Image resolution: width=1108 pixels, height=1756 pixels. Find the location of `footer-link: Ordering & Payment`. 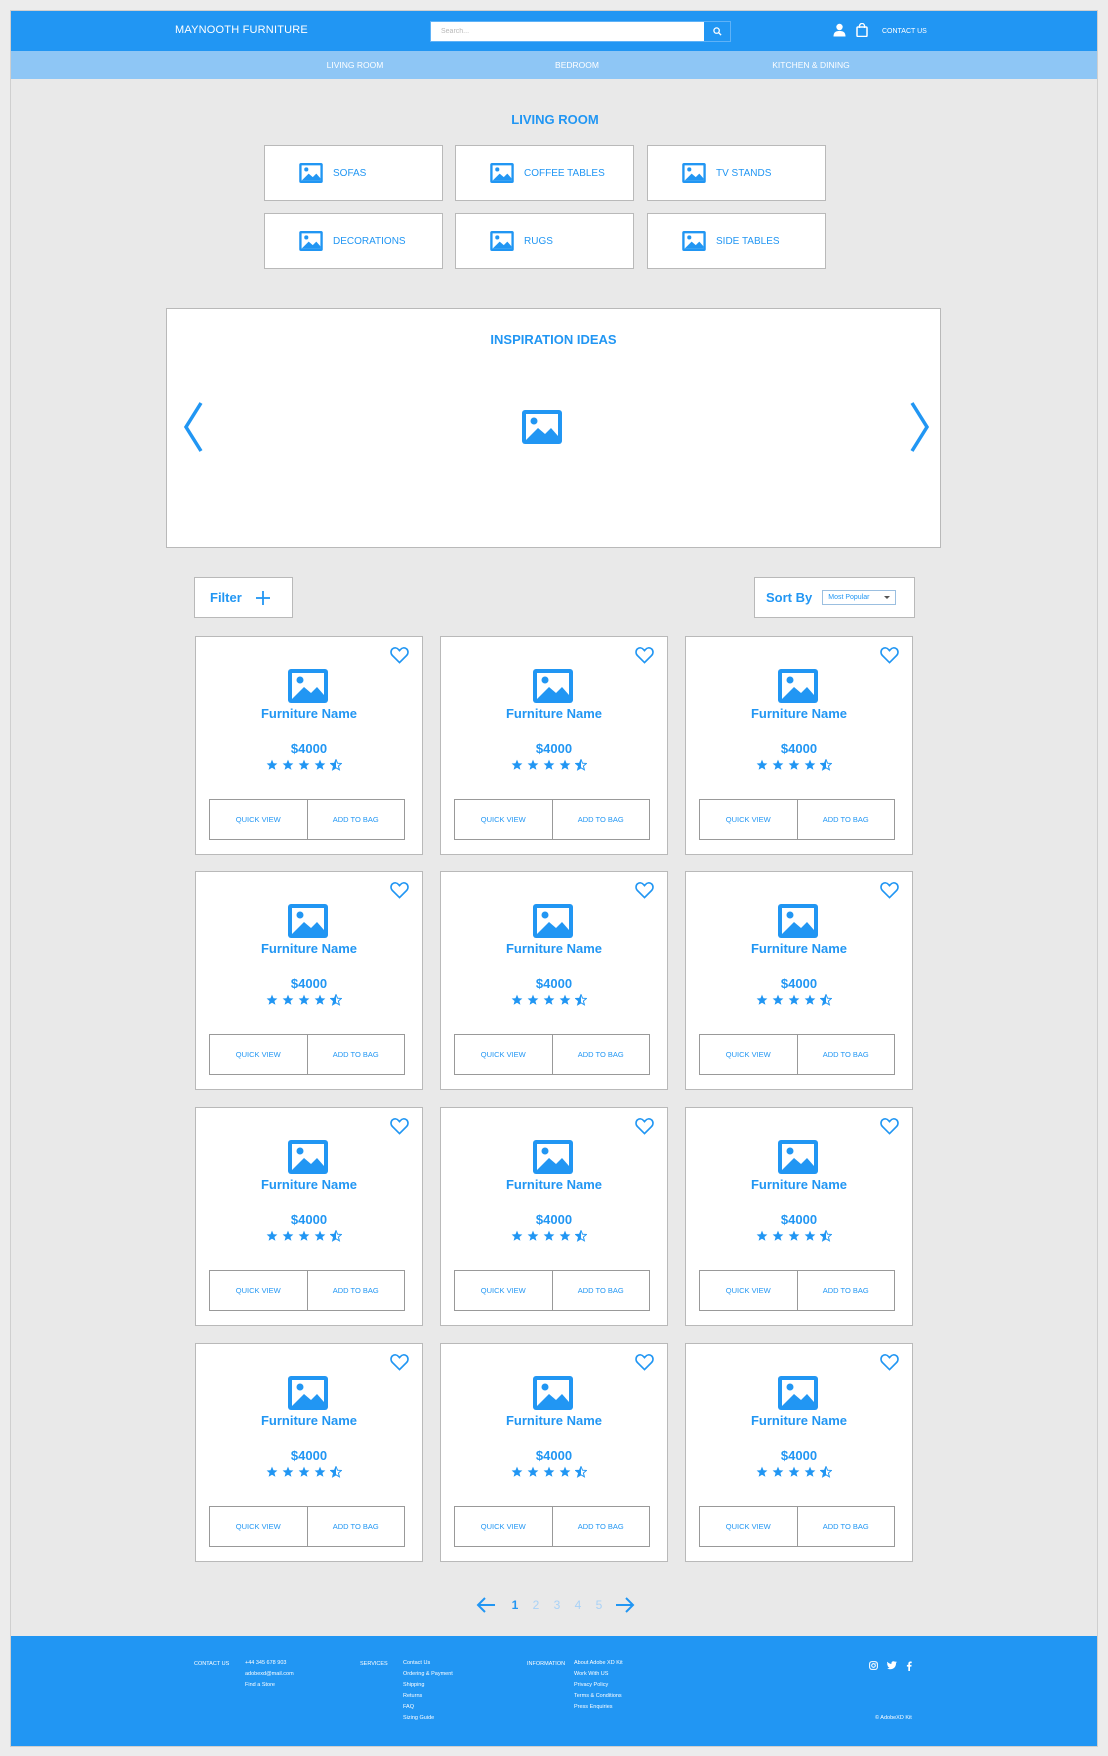

footer-link: Ordering & Payment is located at coordinates (428, 1674).